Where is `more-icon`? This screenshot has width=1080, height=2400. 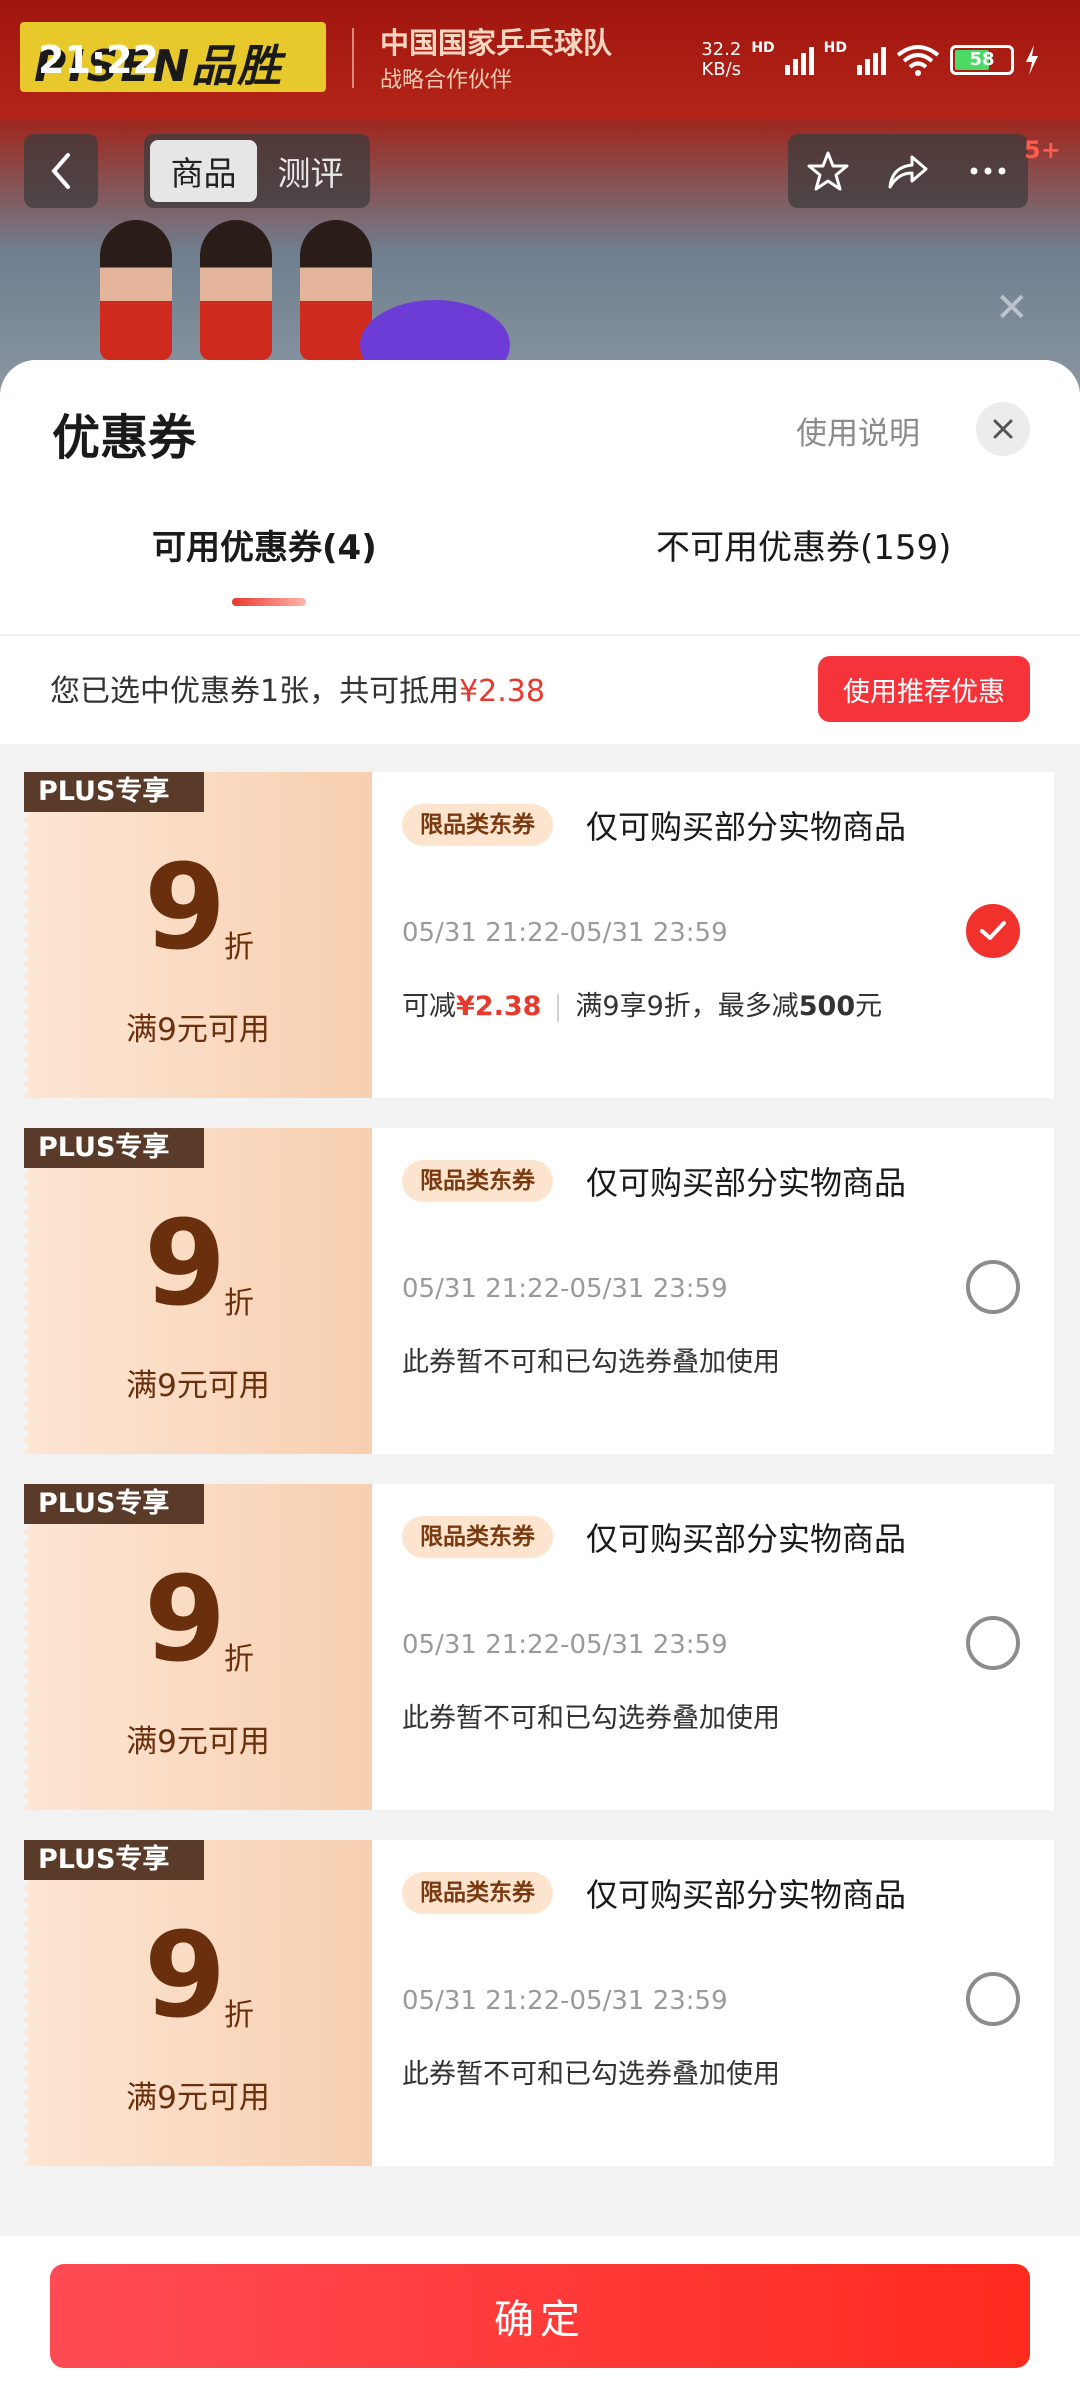
more-icon is located at coordinates (988, 171).